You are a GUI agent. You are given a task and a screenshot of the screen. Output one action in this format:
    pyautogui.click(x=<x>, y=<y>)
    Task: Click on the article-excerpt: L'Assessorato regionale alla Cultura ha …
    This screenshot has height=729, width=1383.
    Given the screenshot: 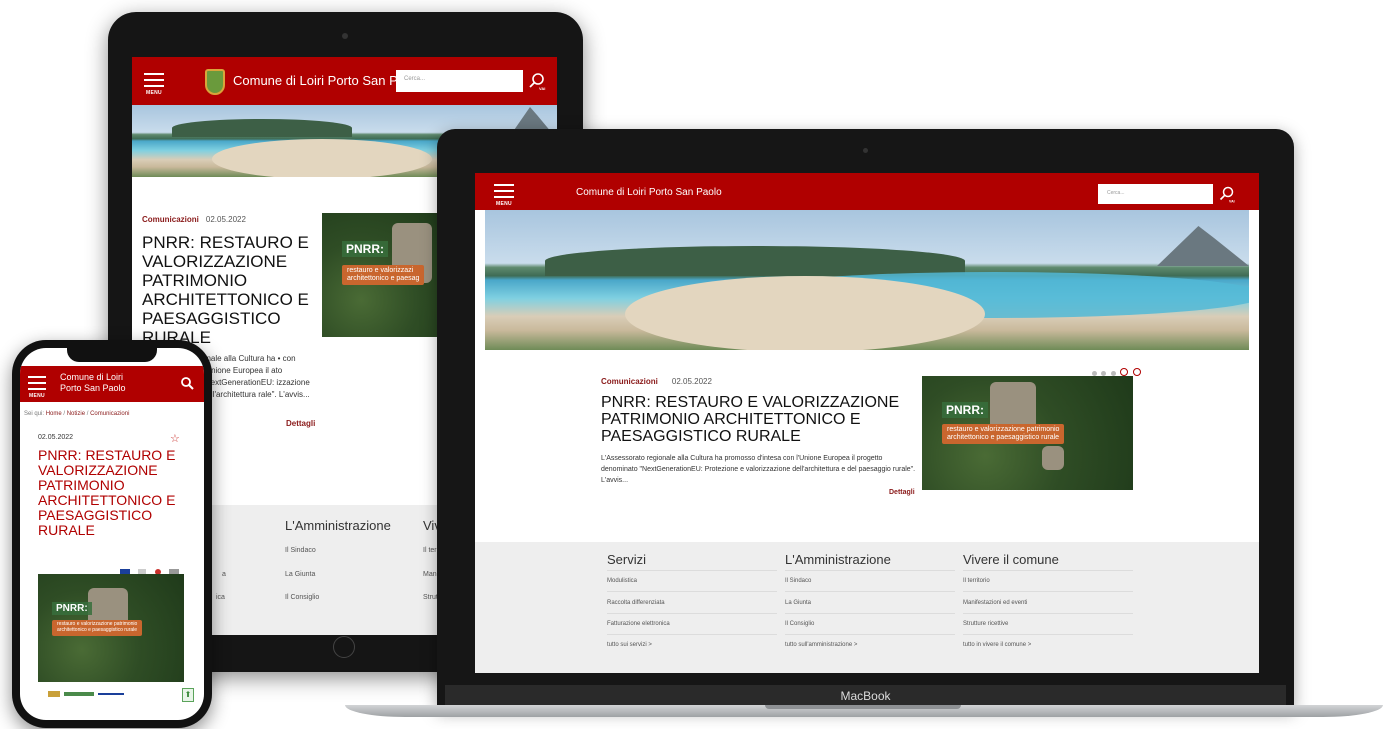 What is the action you would take?
    pyautogui.click(x=758, y=469)
    